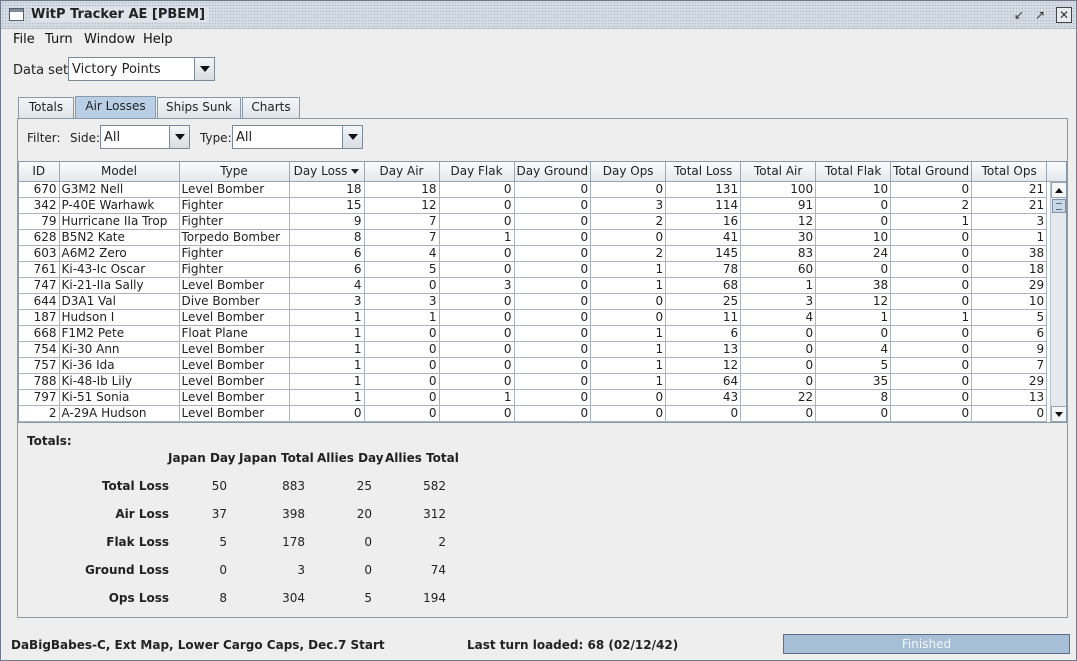 The width and height of the screenshot is (1077, 661). I want to click on column-header-day-air: Day Air, so click(402, 172).